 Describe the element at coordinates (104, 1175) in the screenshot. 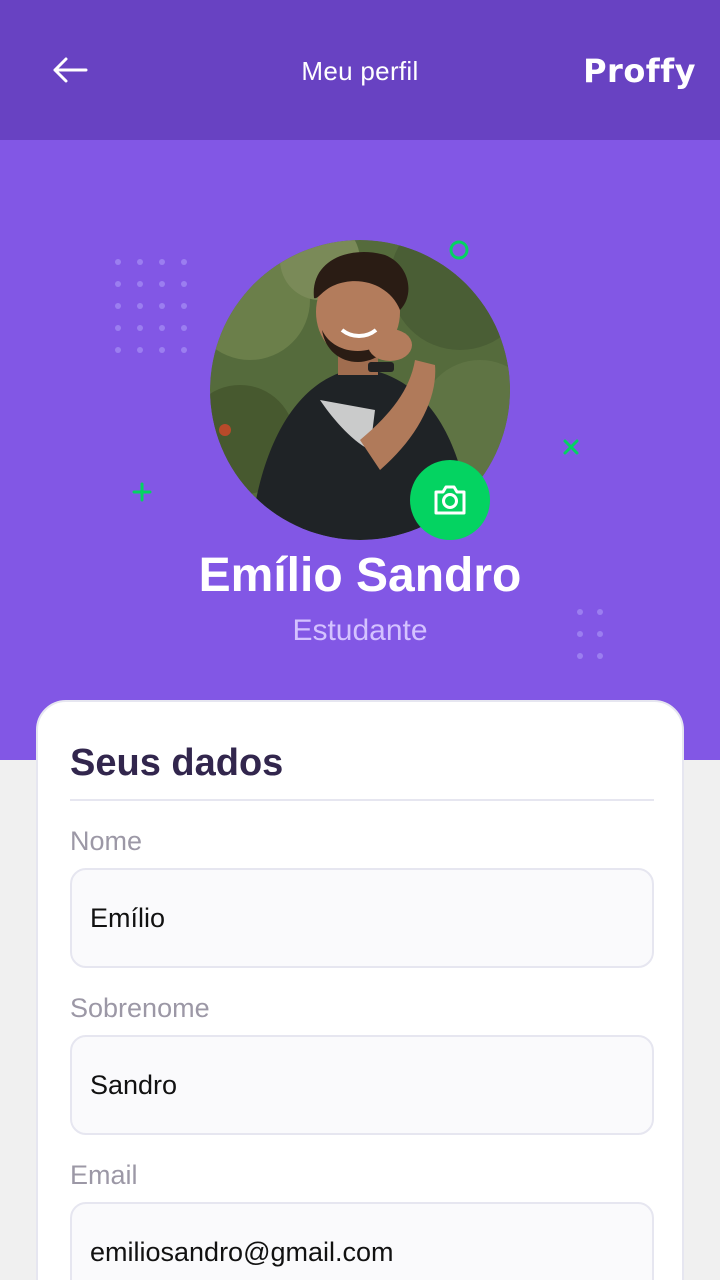

I see `email-label: Email` at that location.